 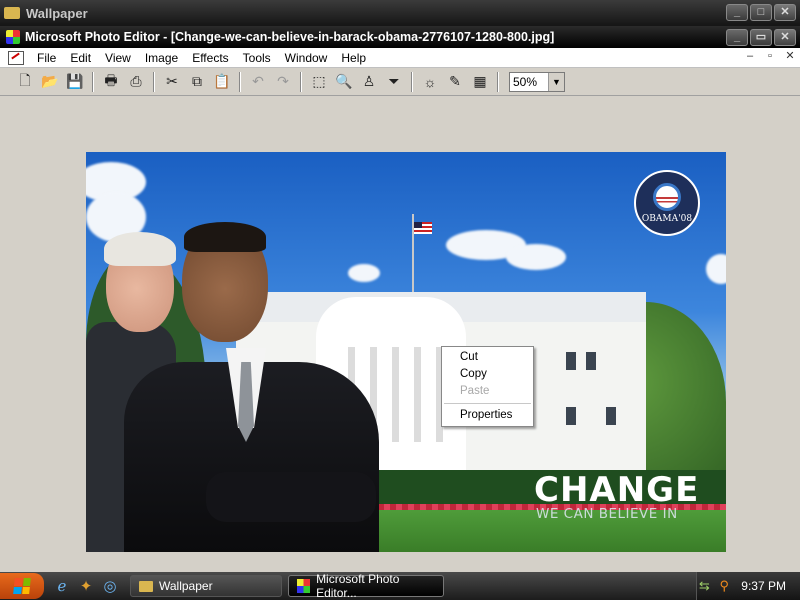 What do you see at coordinates (222, 82) in the screenshot?
I see `paste-icon: 📋` at bounding box center [222, 82].